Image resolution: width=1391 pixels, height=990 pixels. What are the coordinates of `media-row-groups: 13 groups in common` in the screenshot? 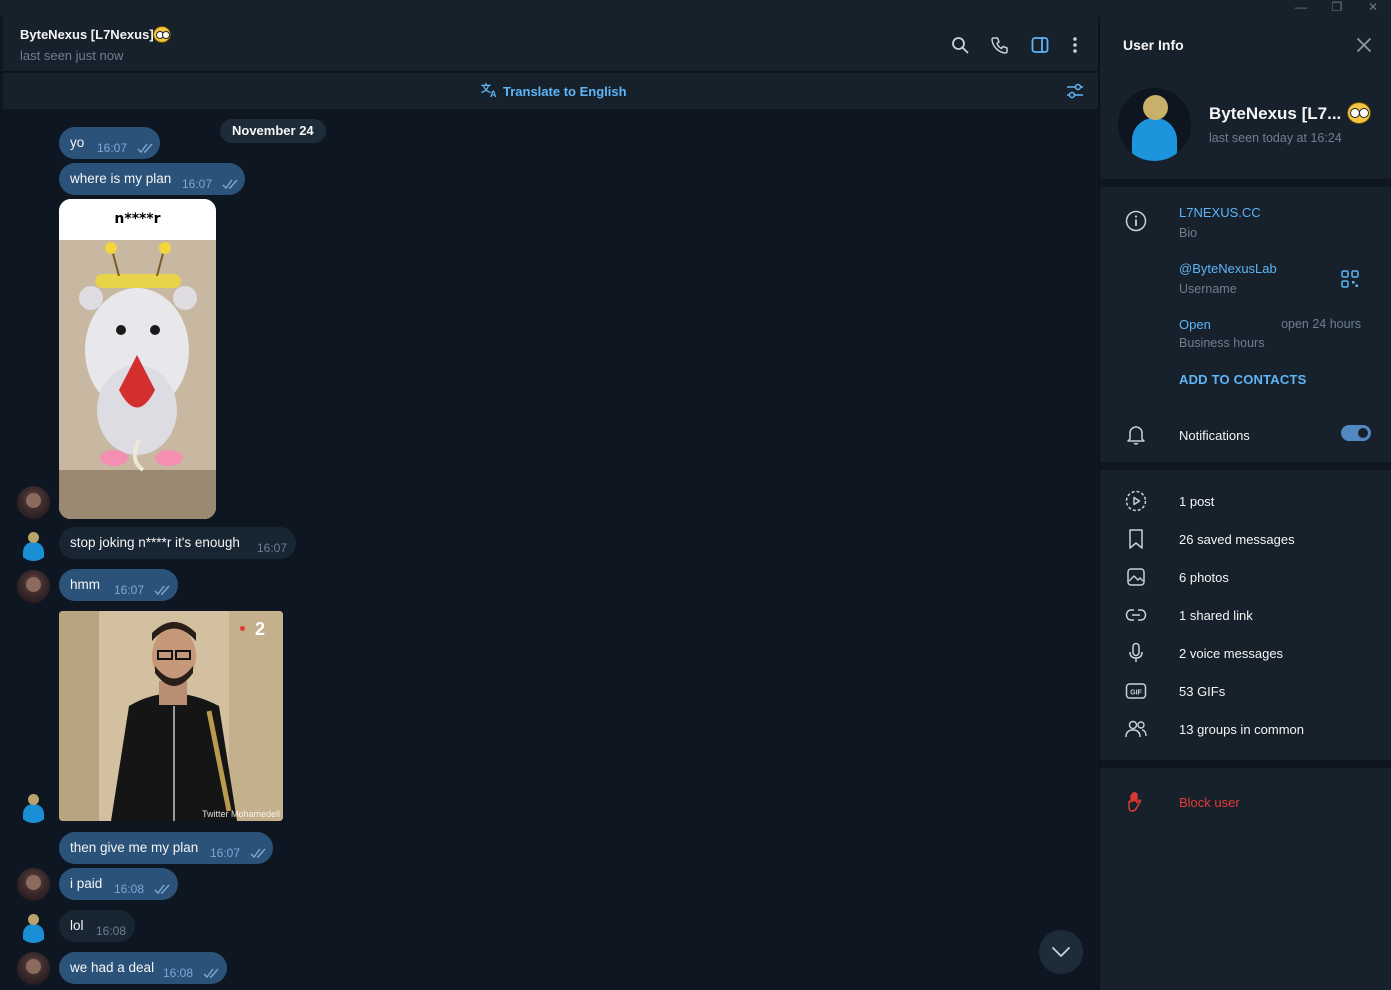 It's located at (1241, 729).